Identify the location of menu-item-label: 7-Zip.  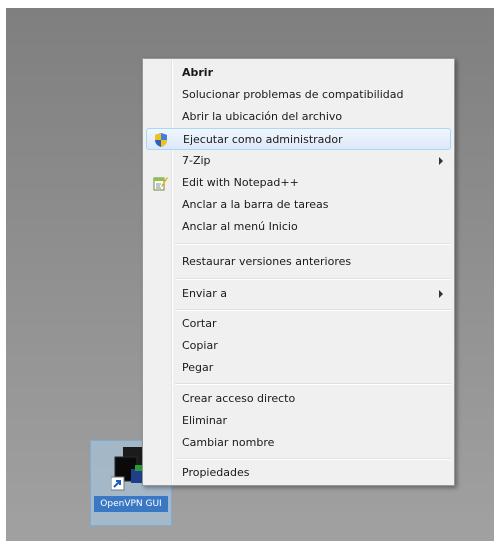
(196, 160).